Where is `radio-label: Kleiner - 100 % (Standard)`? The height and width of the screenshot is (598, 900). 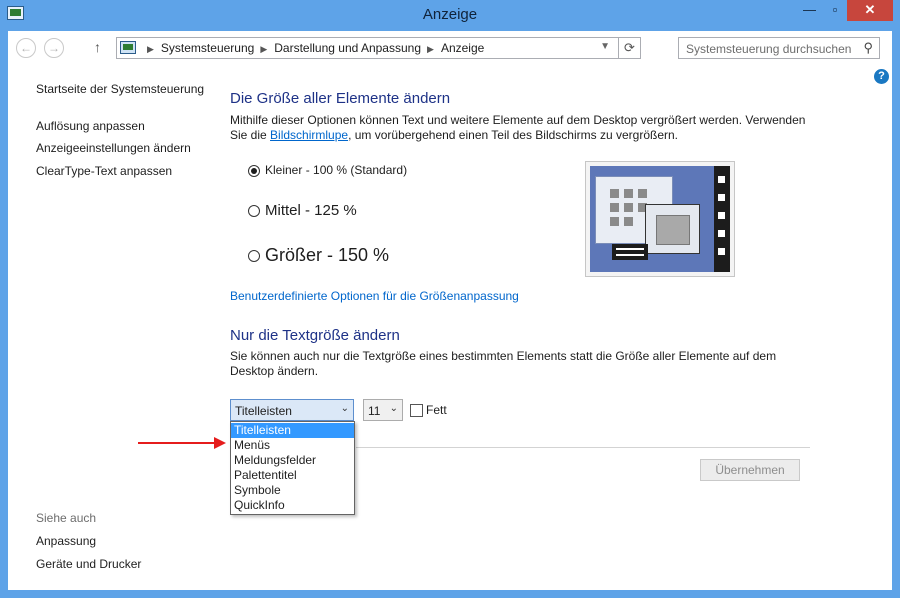 radio-label: Kleiner - 100 % (Standard) is located at coordinates (336, 170).